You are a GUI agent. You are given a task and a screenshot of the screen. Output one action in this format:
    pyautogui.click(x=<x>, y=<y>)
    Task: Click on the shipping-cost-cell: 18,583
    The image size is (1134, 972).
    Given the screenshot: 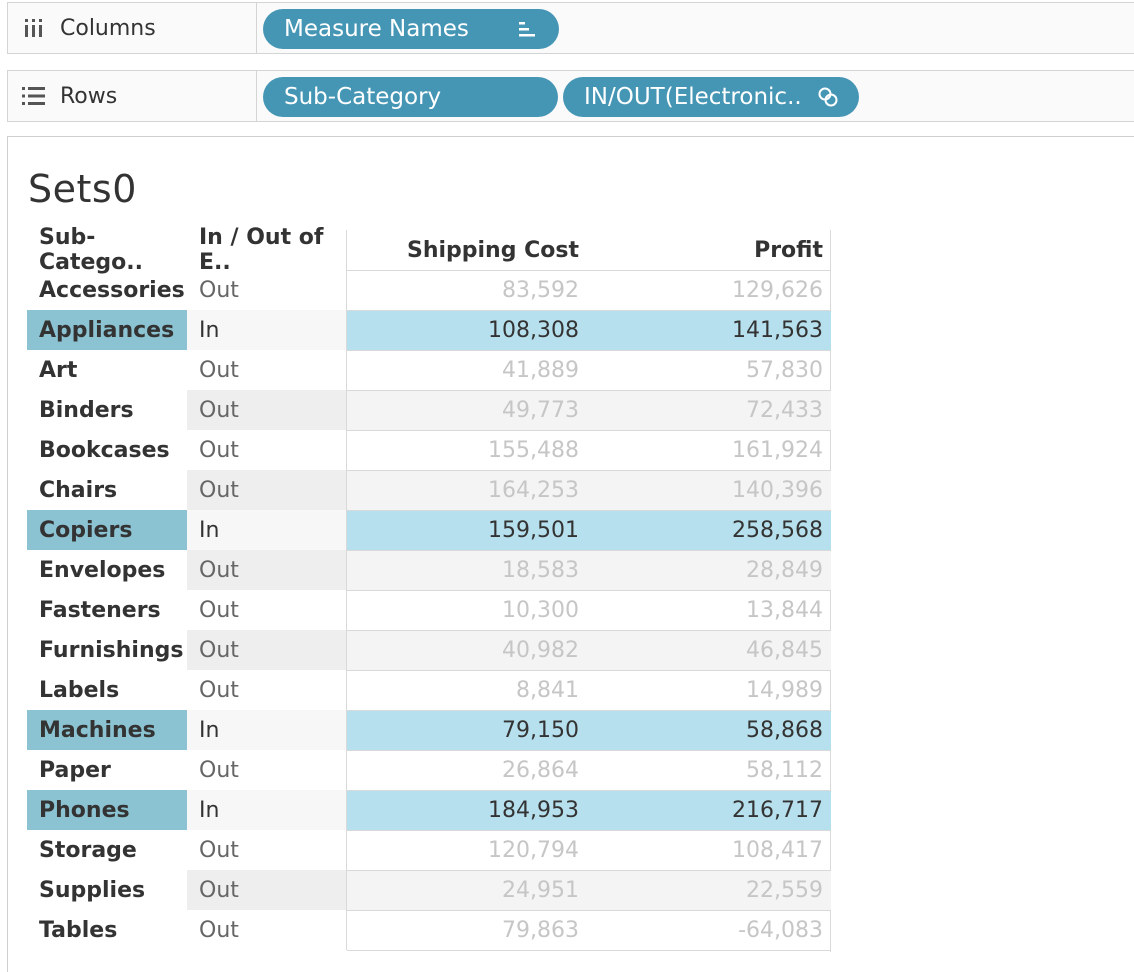 What is the action you would take?
    pyautogui.click(x=467, y=570)
    